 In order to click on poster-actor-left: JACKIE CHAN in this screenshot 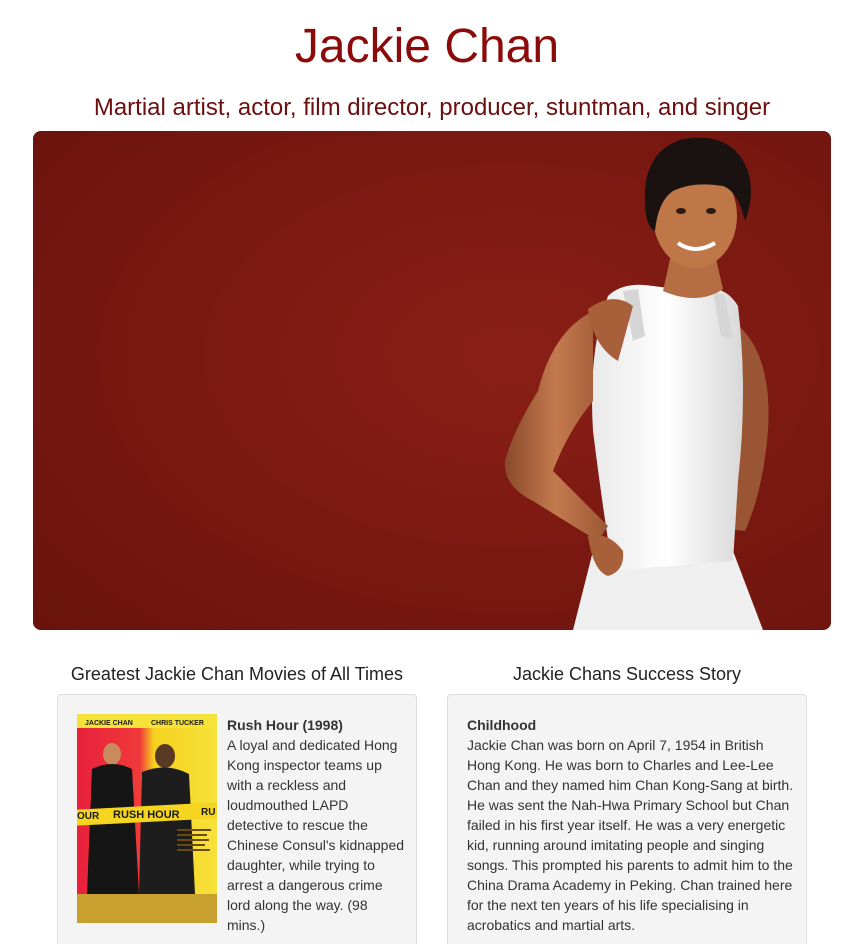, I will do `click(109, 723)`.